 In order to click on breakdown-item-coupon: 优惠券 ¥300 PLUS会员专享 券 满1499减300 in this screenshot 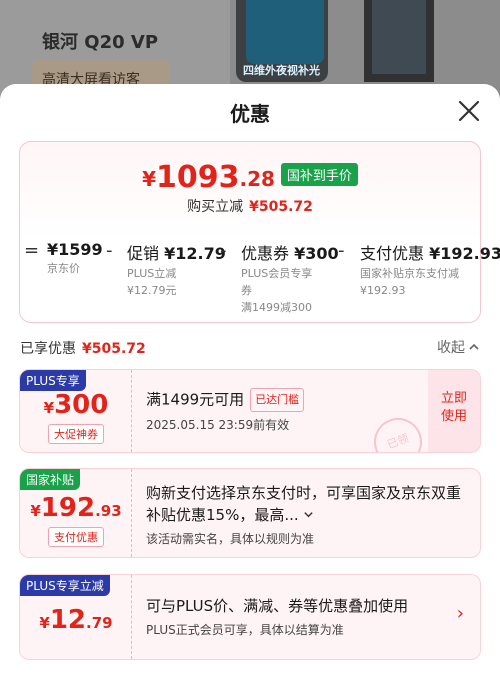, I will do `click(290, 277)`.